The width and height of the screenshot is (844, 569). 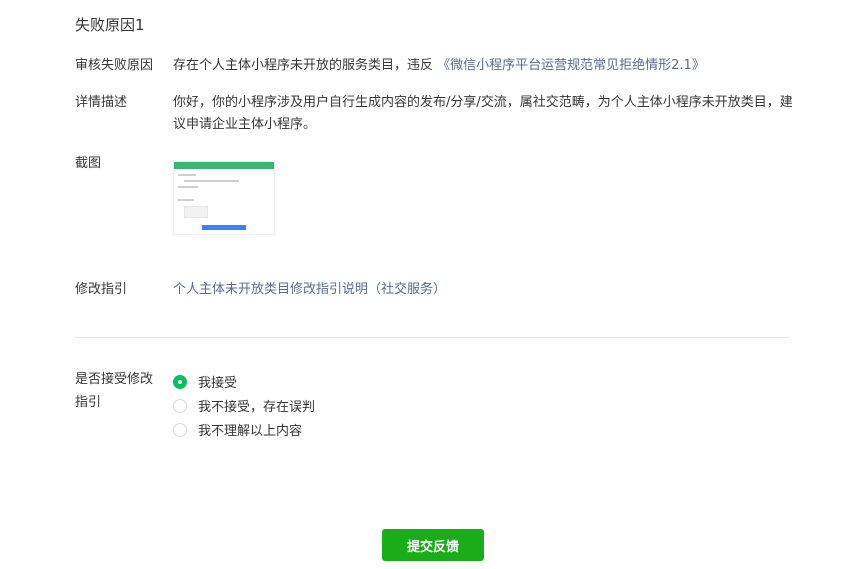 What do you see at coordinates (110, 25) in the screenshot?
I see `section-title: 失败原因1` at bounding box center [110, 25].